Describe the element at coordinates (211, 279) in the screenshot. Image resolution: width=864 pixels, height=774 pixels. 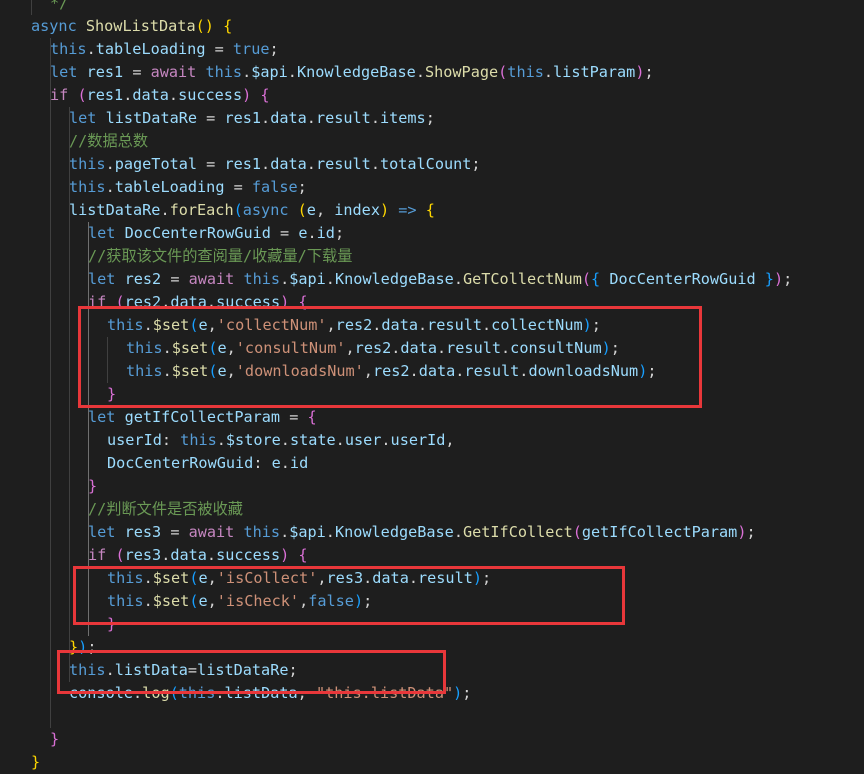
I see `code-token: await` at that location.